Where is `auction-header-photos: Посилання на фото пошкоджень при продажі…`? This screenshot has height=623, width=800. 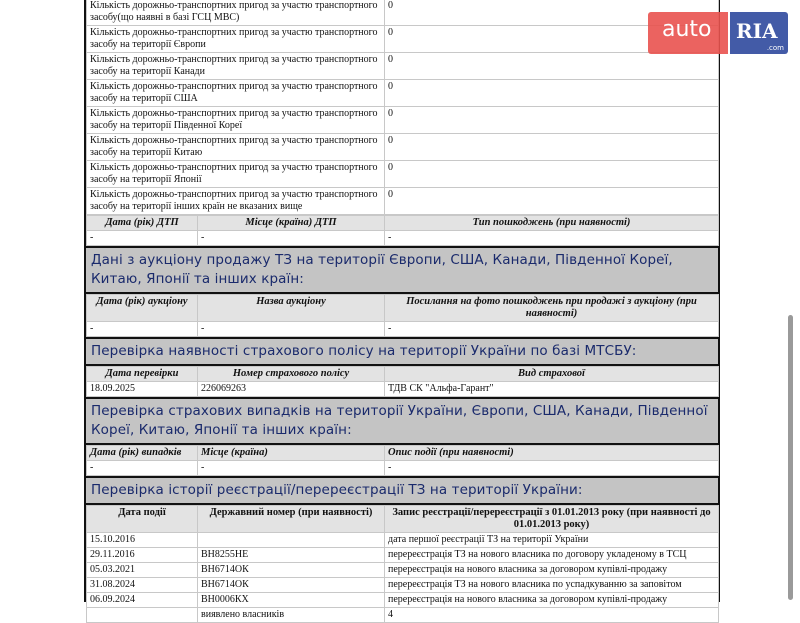 auction-header-photos: Посилання на фото пошкоджень при продажі… is located at coordinates (551, 308).